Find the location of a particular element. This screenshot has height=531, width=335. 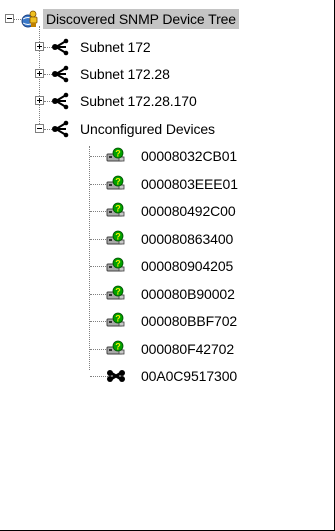

tree-item-label: 0000803EEE01 is located at coordinates (189, 184).